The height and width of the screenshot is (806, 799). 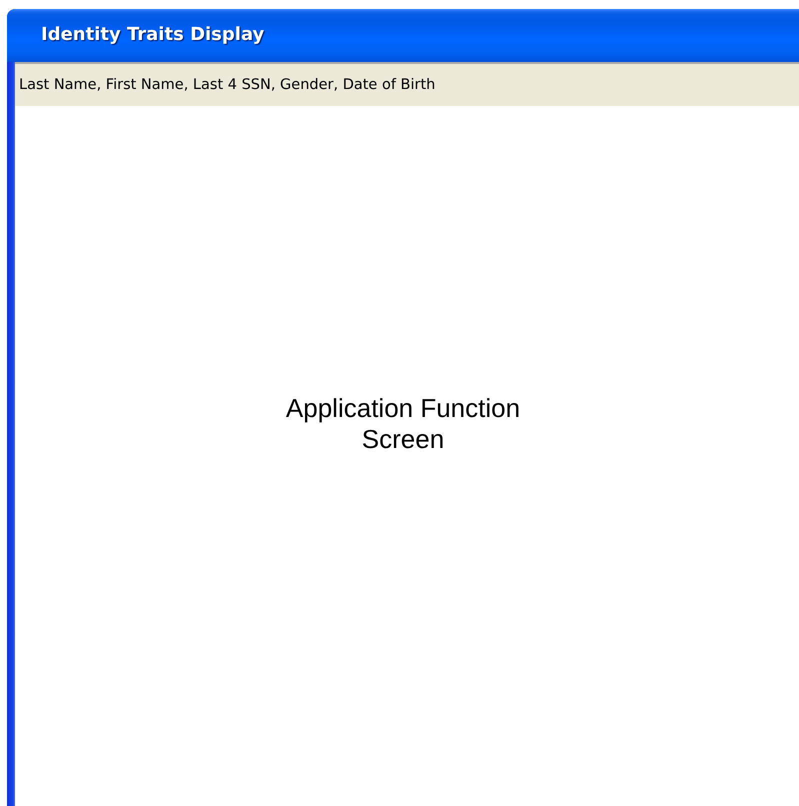 I want to click on placeholder-text: Application Function Screen, so click(x=403, y=424).